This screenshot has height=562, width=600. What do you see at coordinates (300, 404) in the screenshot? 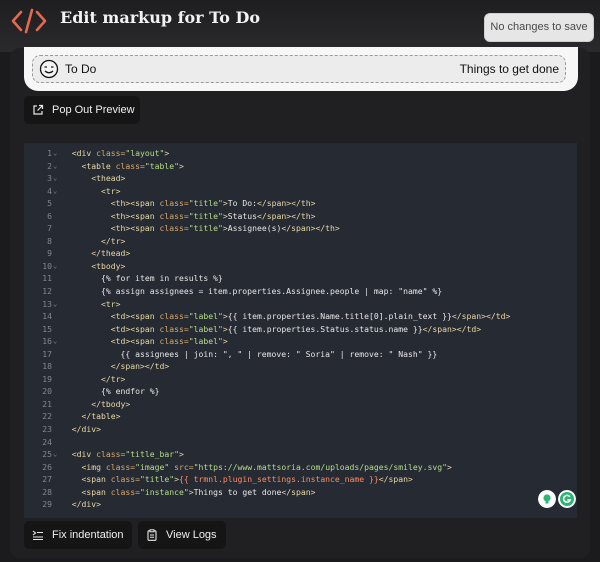
I see `code-line: 21 </tbody>` at bounding box center [300, 404].